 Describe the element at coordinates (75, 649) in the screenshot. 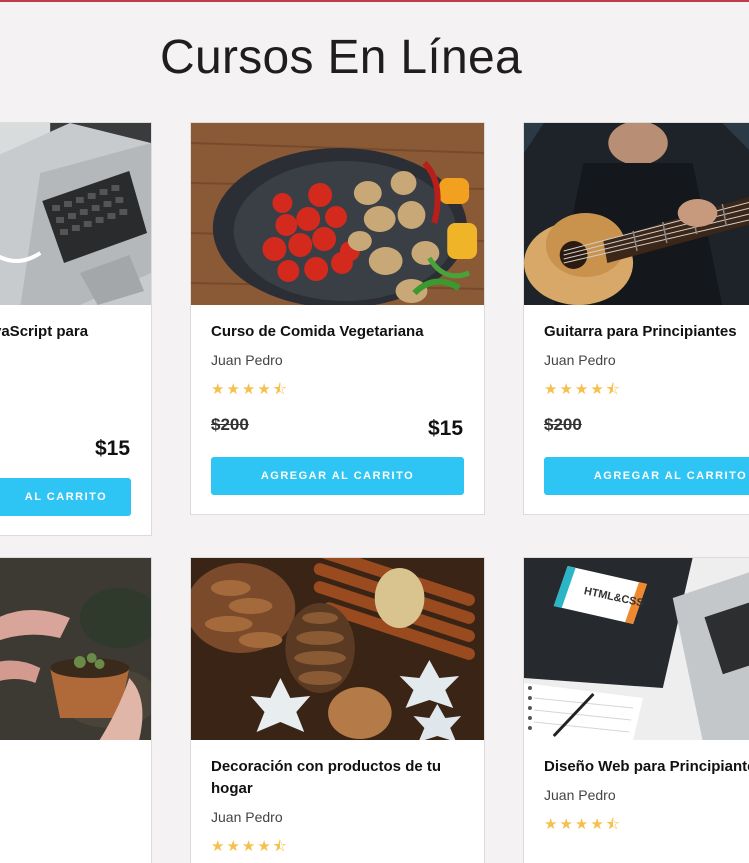

I see `plant-pot-image` at that location.